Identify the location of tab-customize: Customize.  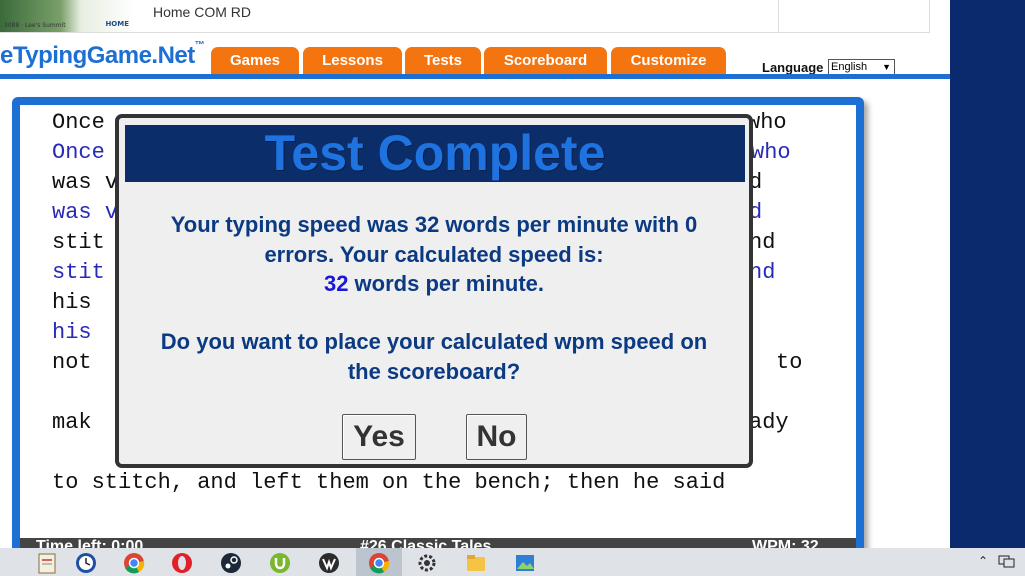
(668, 60).